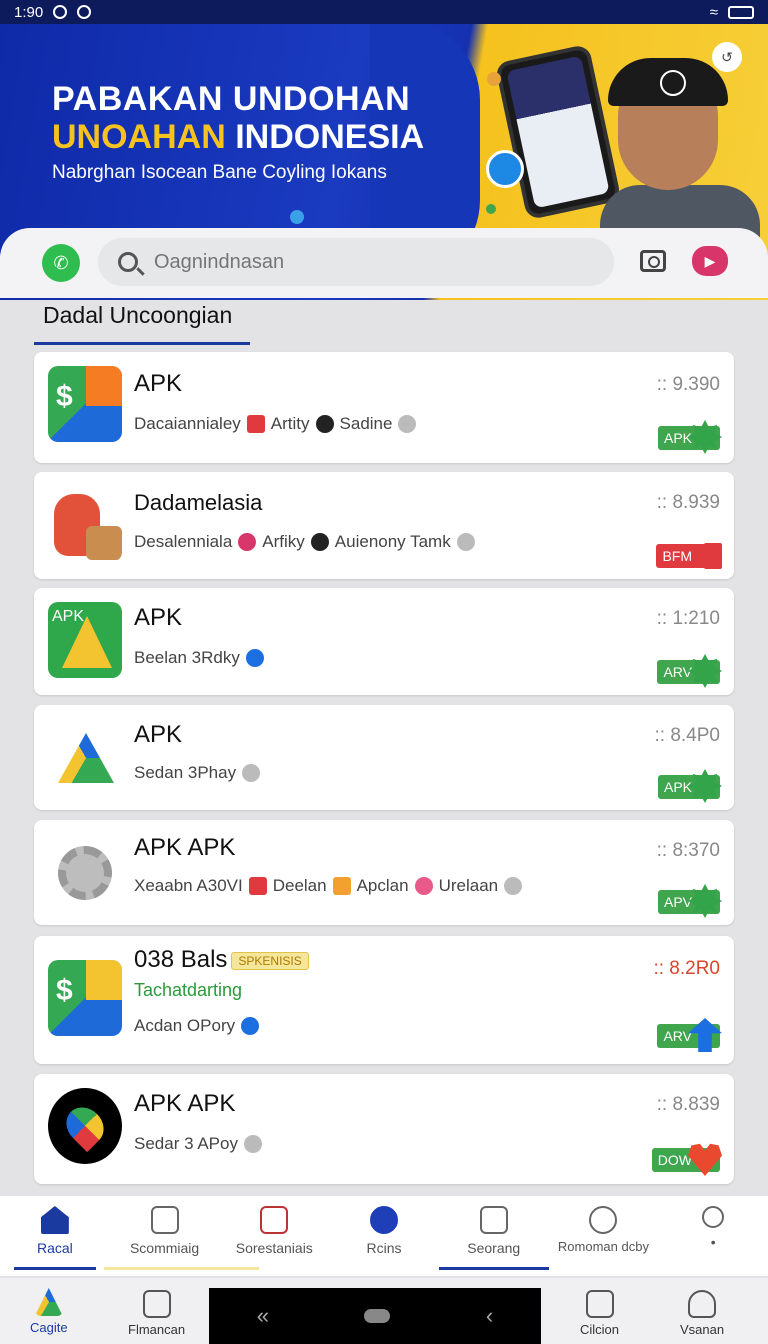 The height and width of the screenshot is (1344, 768). Describe the element at coordinates (221, 960) in the screenshot. I see `app-title: 038 Bals SPKENISIS` at that location.